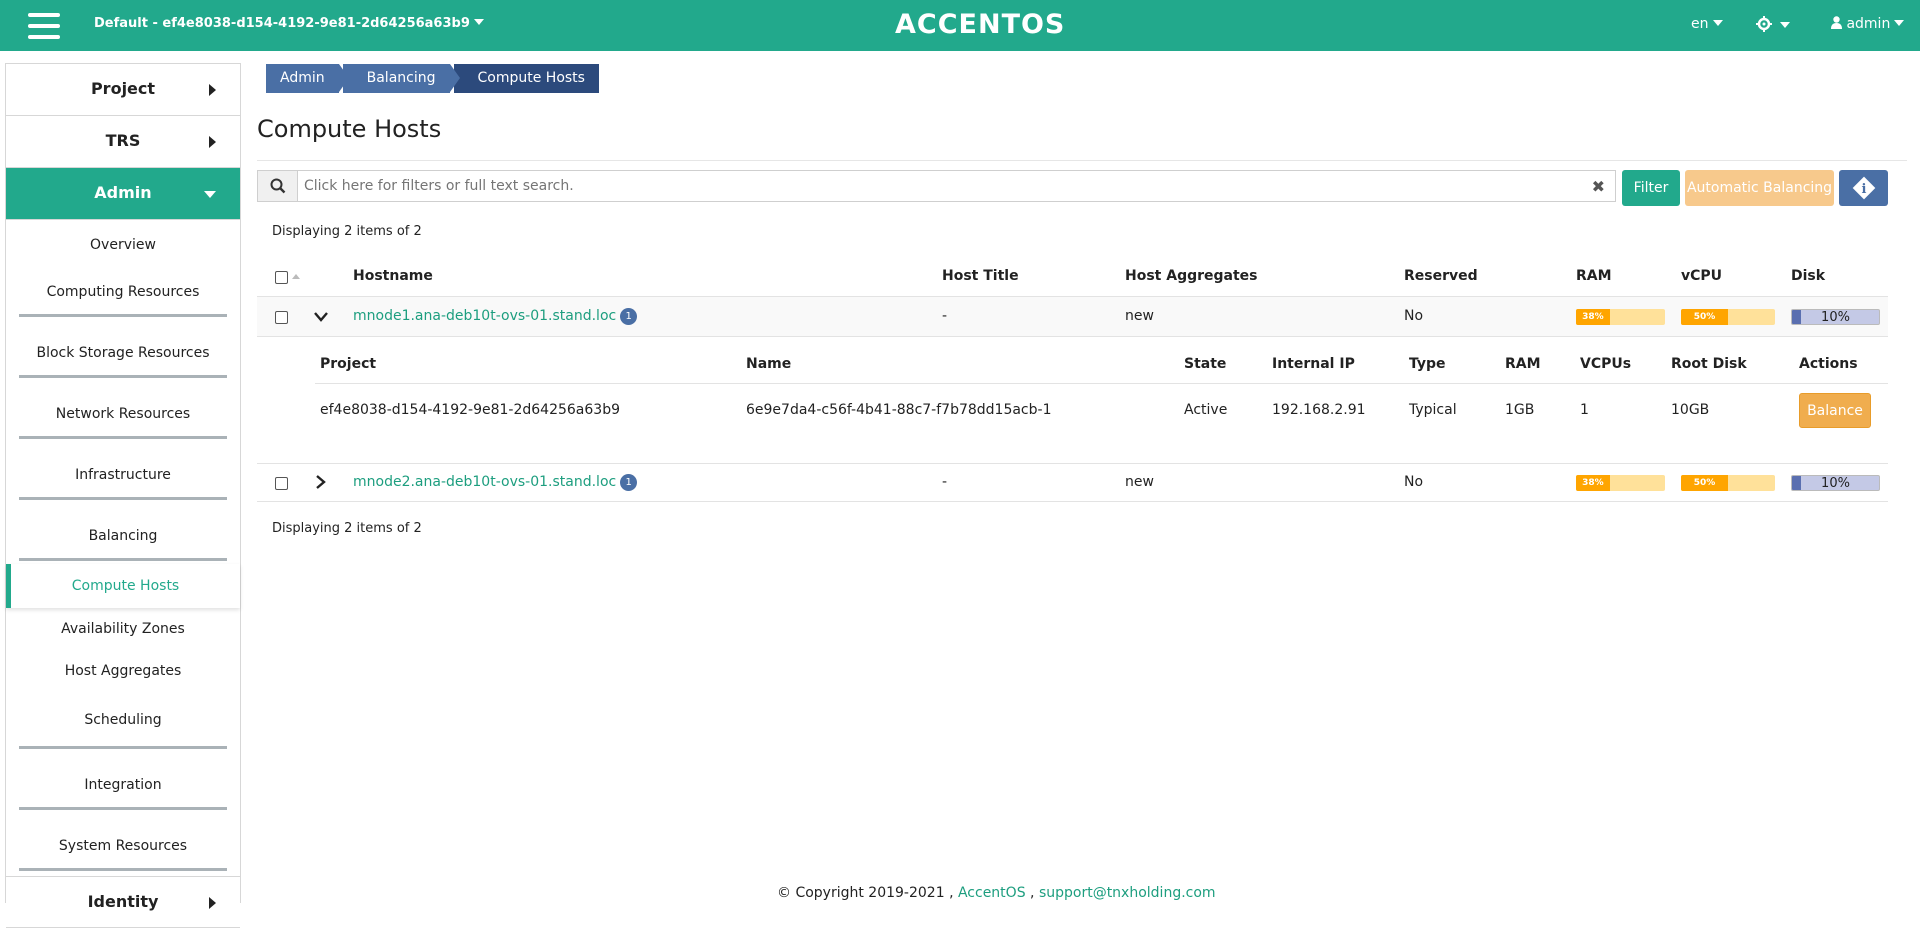 This screenshot has width=1920, height=928. I want to click on ram-progress-bar: 38%, so click(1620, 483).